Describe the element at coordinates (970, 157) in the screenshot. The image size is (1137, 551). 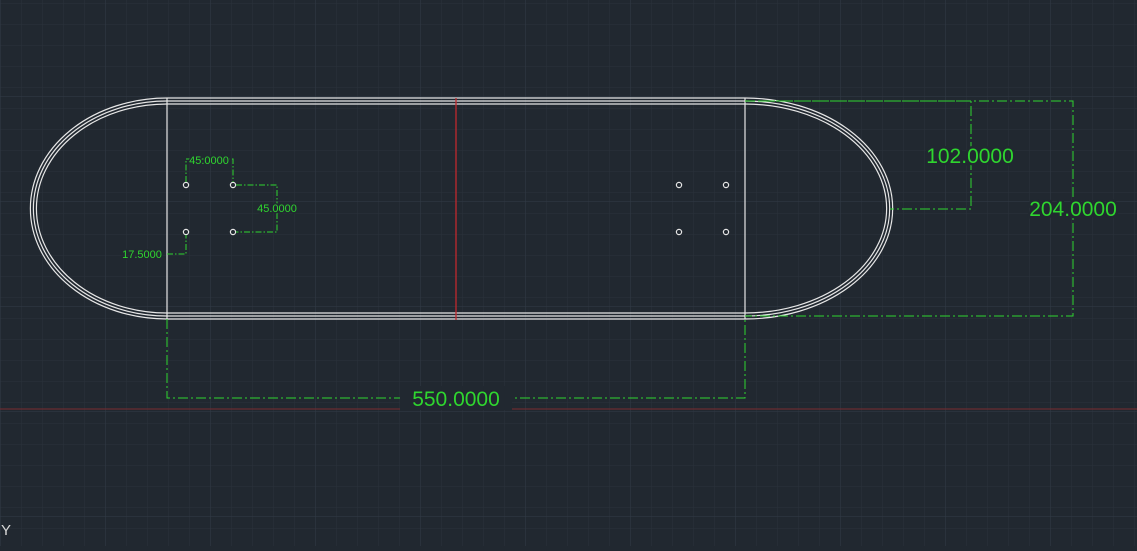
I see `dim-radius-text: 102.0000` at that location.